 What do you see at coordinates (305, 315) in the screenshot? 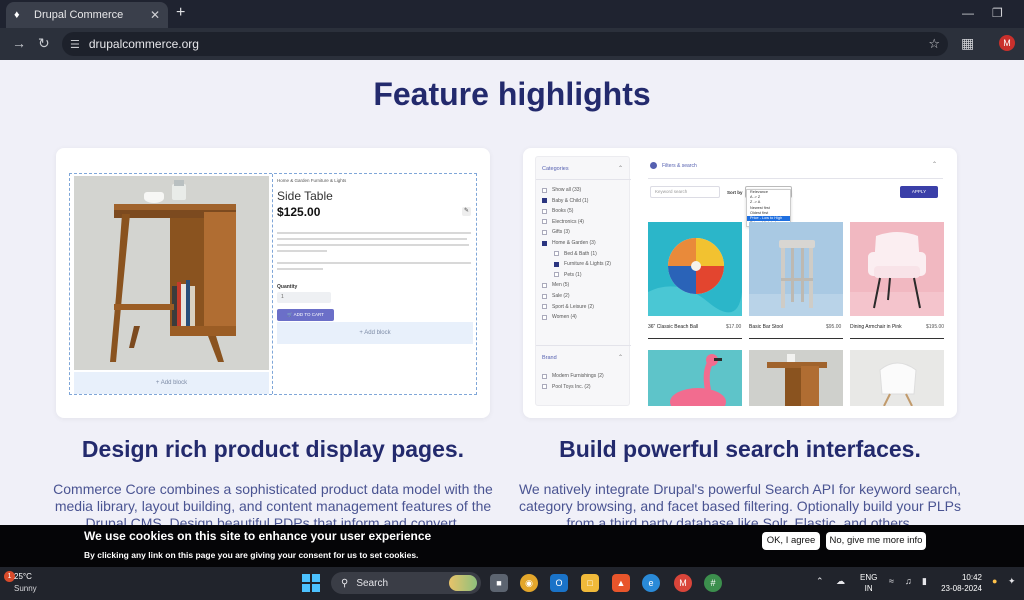
I see `add-to-cart-button: 🛒 ADD TO CART` at bounding box center [305, 315].